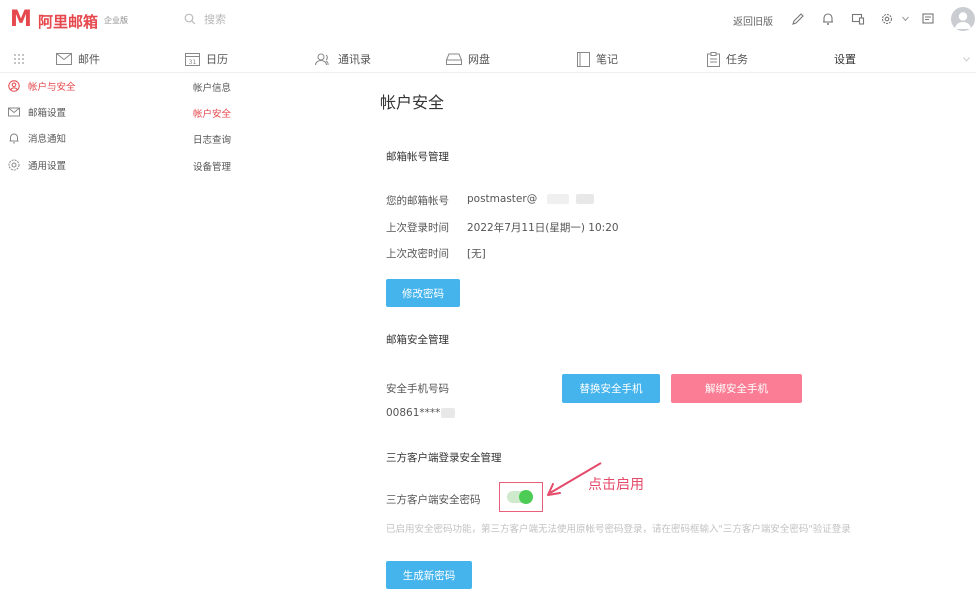  I want to click on search-icon, so click(190, 19).